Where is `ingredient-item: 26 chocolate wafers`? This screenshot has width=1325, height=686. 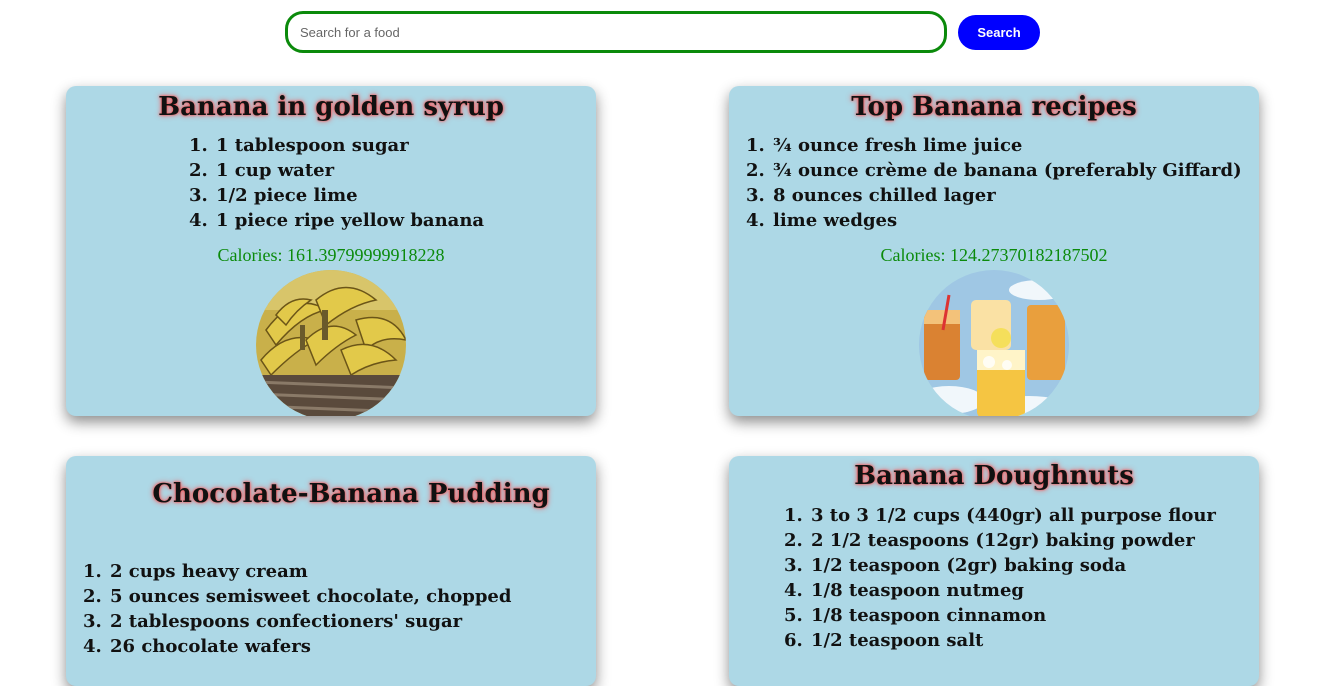
ingredient-item: 26 chocolate wafers is located at coordinates (352, 646).